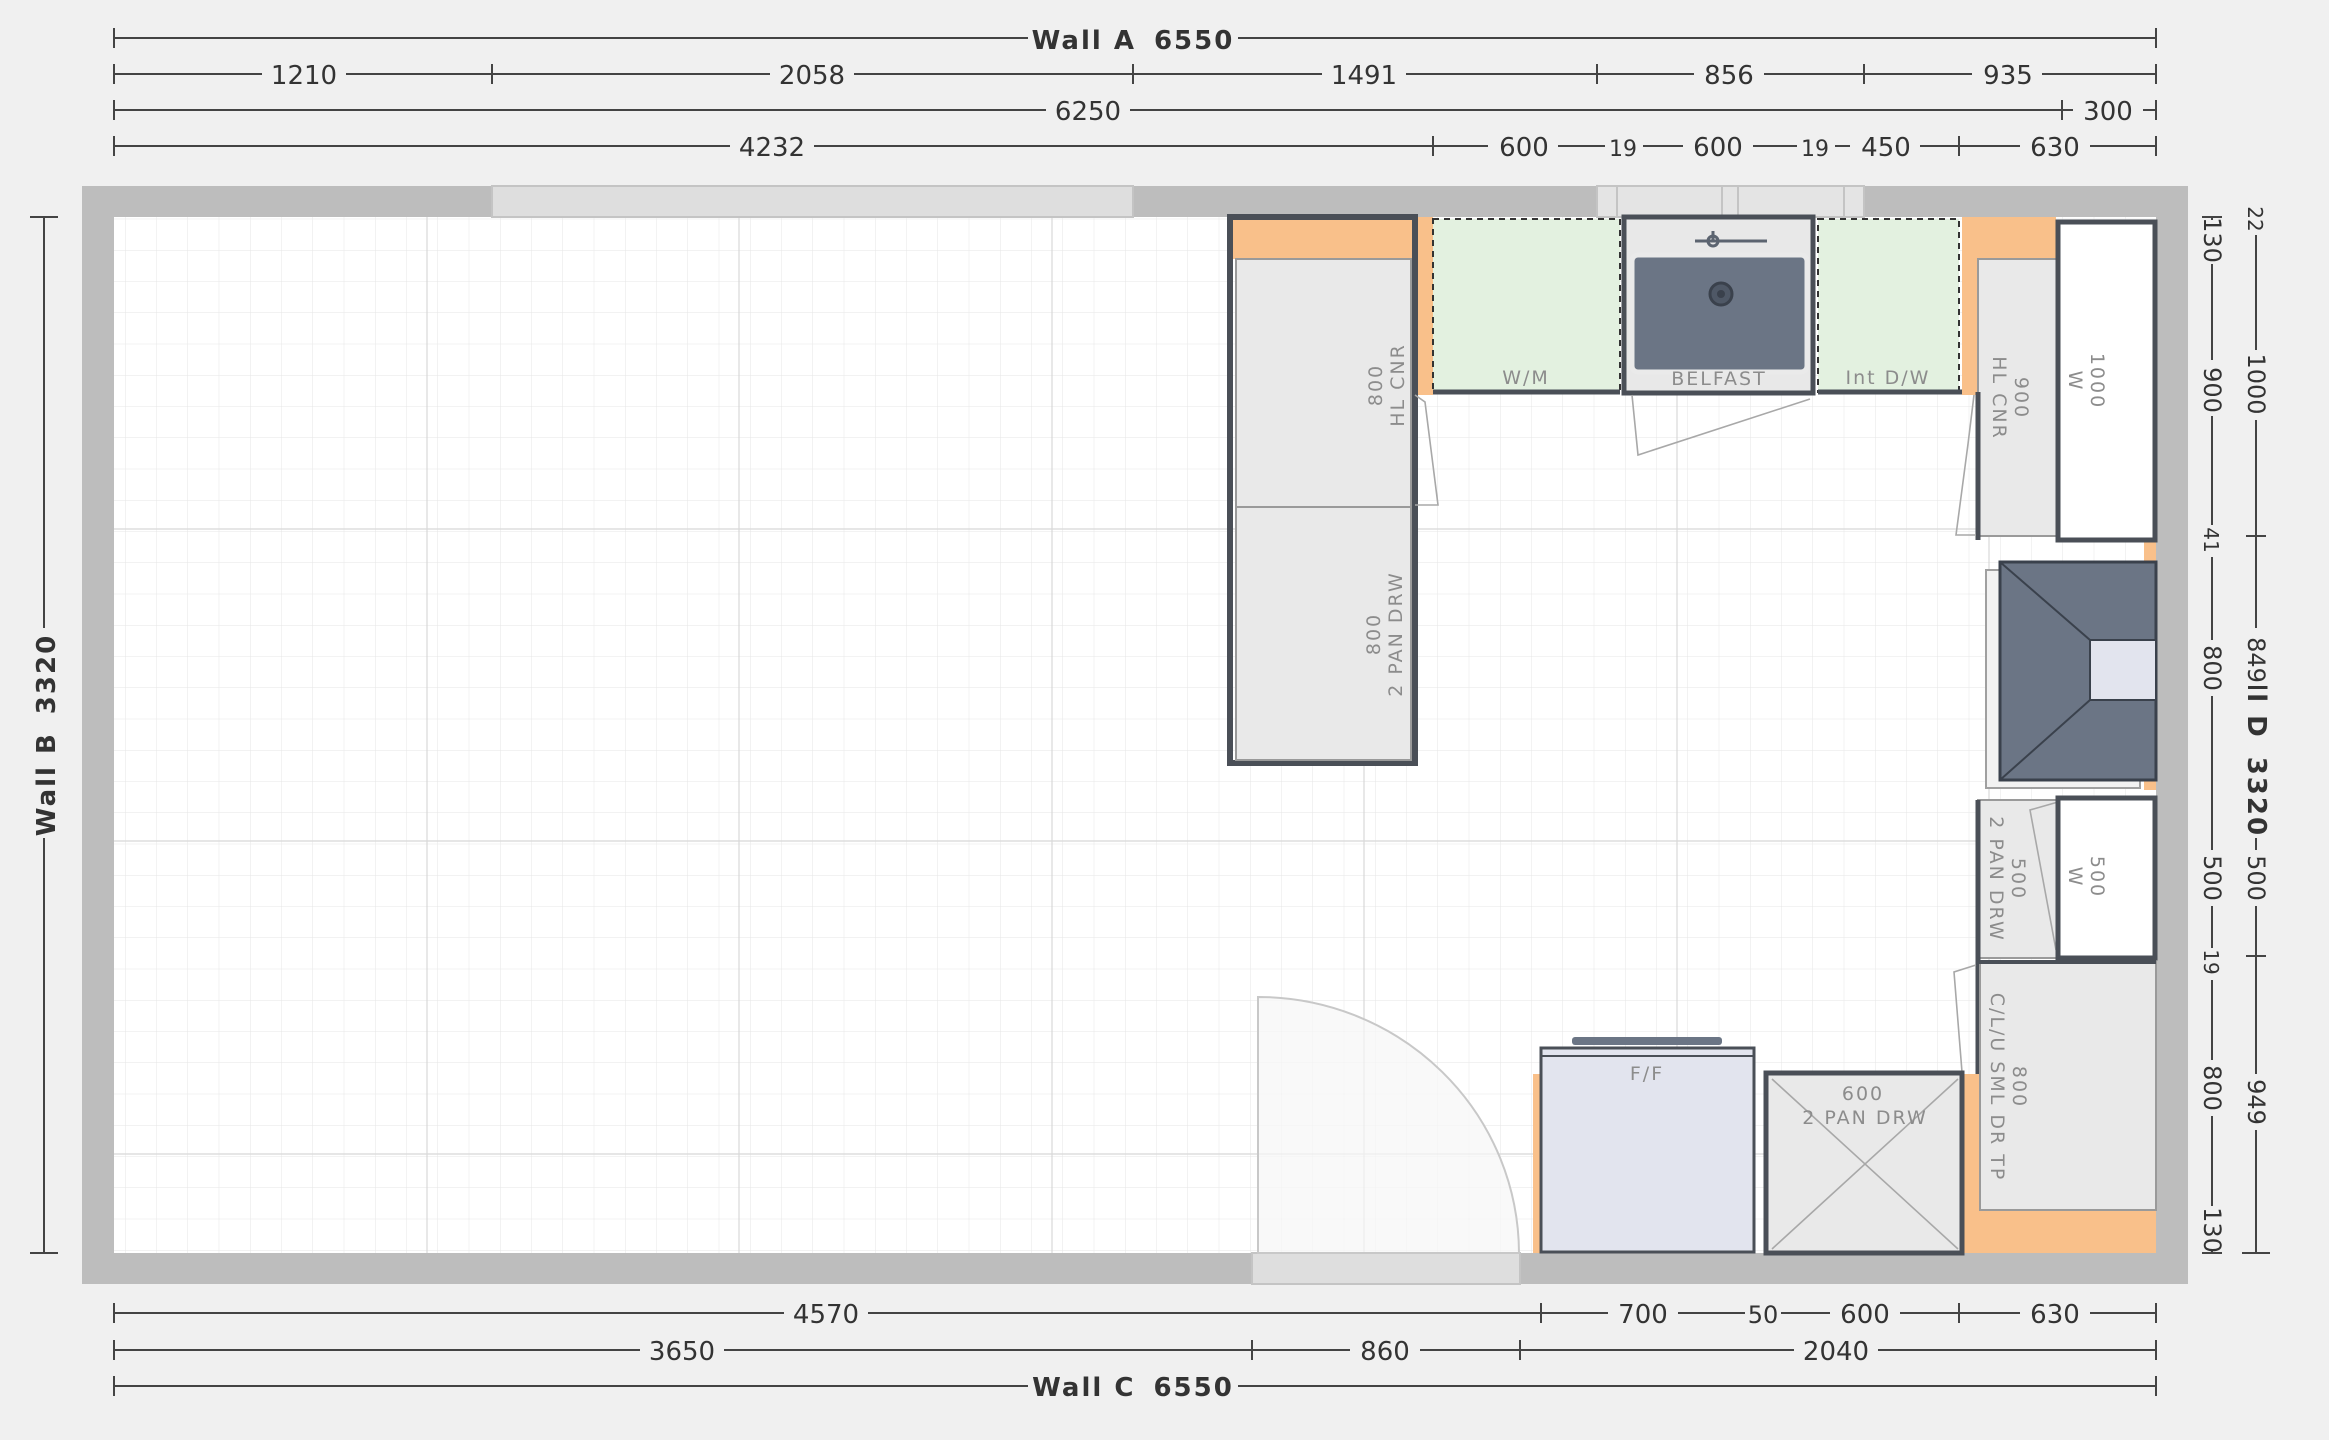  I want to click on dim-top3-6: 450, so click(1886, 148).